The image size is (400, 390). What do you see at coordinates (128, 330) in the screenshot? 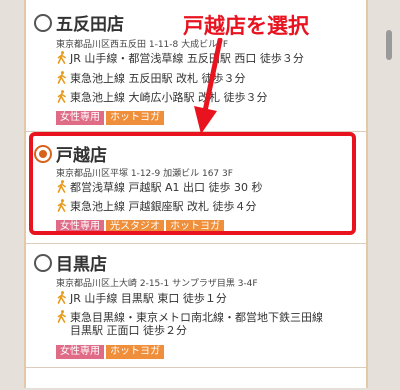
I see `access-line-continued: 目黒駅 正面口 徒歩２分` at bounding box center [128, 330].